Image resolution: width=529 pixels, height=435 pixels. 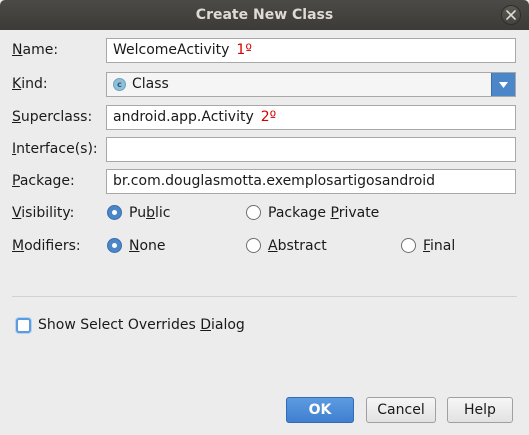 I want to click on visibility-label: Visibility:, so click(x=43, y=213).